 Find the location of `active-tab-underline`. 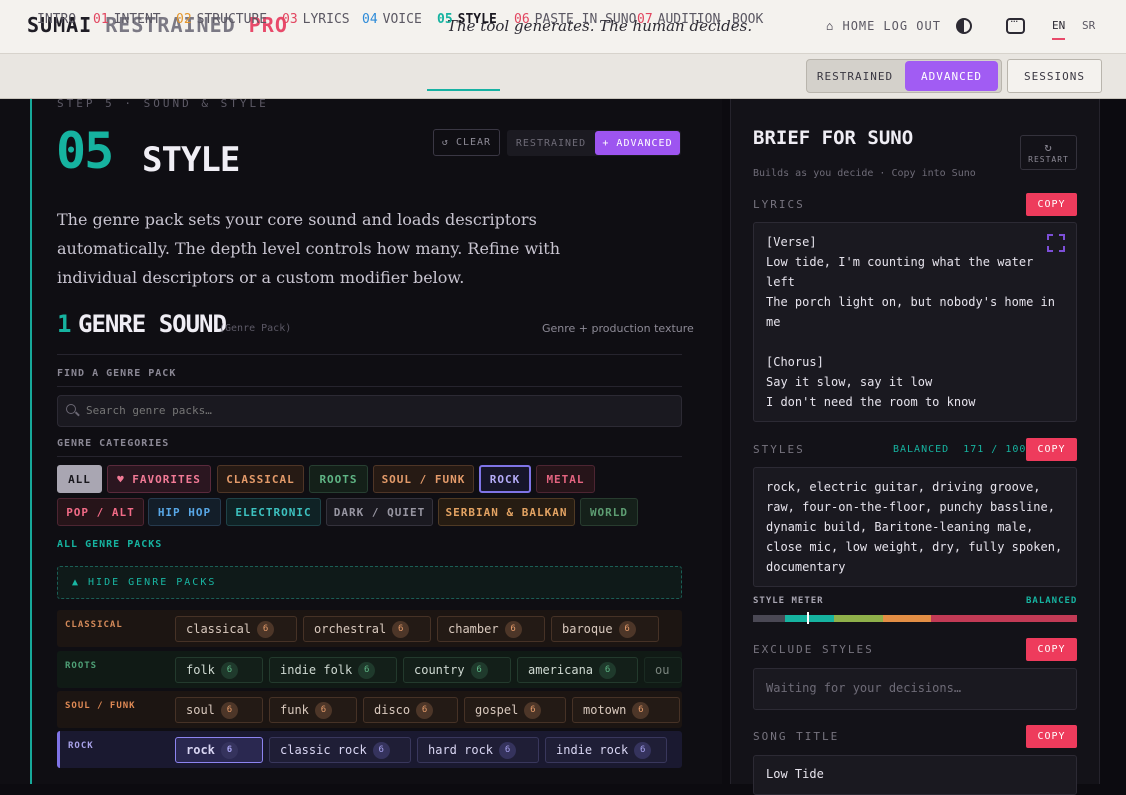

active-tab-underline is located at coordinates (463, 90).